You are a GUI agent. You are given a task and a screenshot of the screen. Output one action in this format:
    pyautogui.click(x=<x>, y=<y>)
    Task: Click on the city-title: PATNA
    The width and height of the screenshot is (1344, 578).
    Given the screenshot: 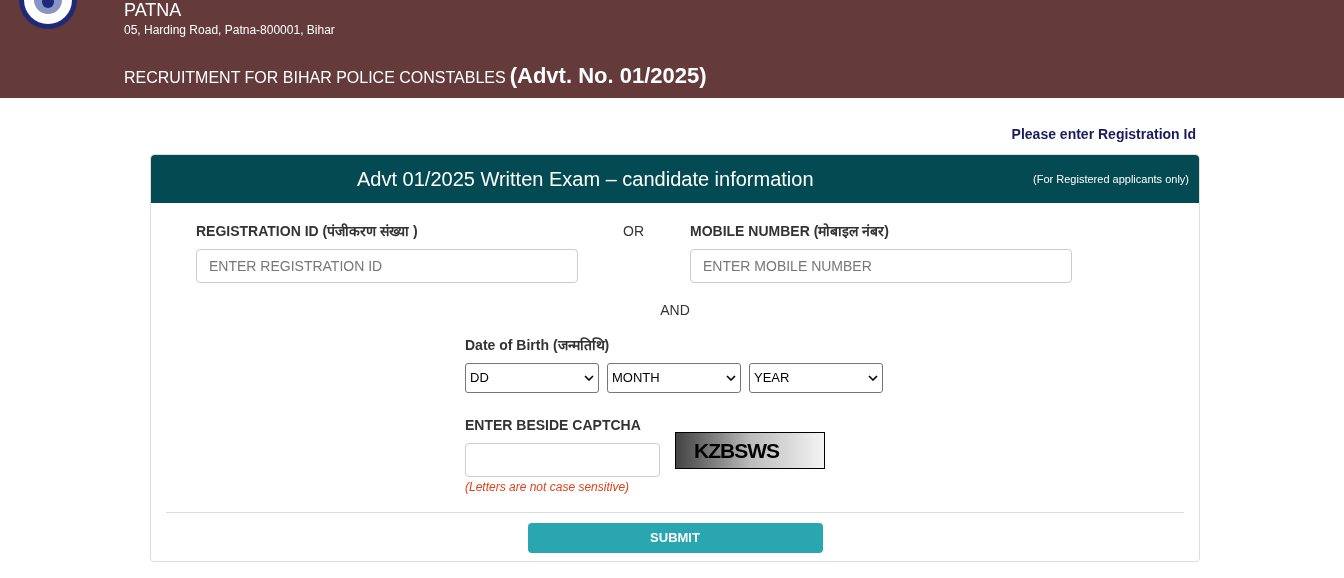 What is the action you would take?
    pyautogui.click(x=153, y=10)
    